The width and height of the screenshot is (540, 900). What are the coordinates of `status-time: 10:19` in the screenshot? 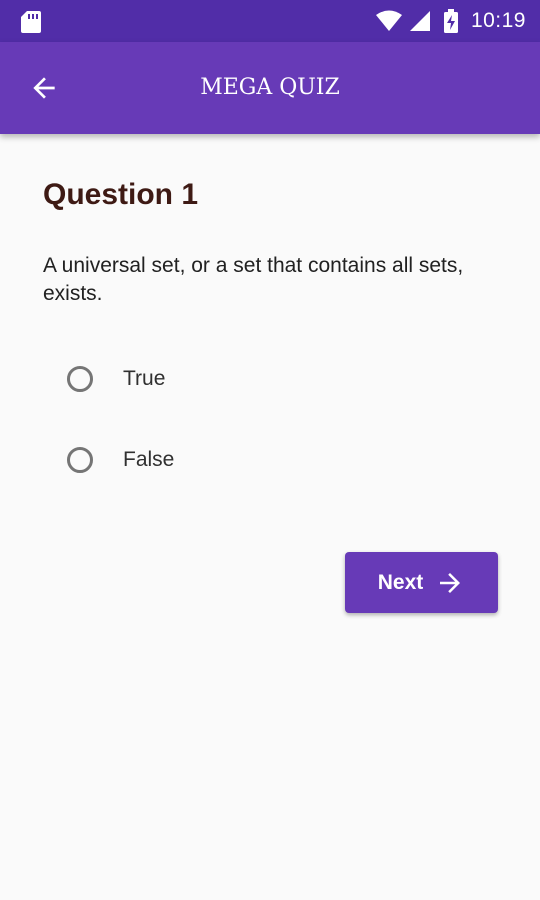 It's located at (498, 20).